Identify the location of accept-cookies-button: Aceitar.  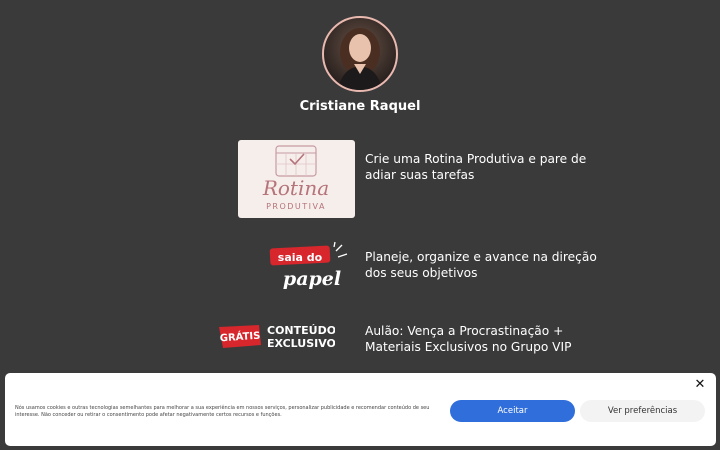
(512, 411).